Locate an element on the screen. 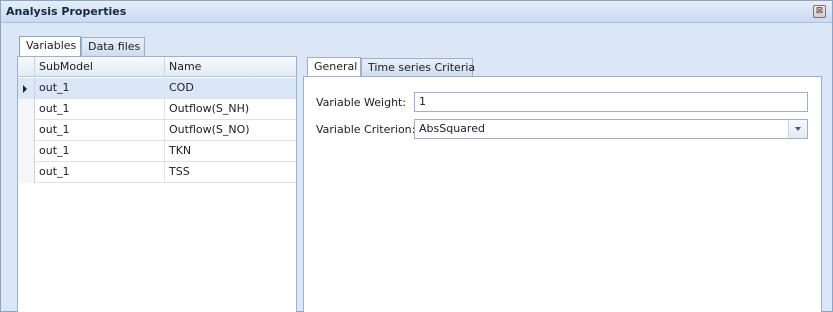 This screenshot has height=312, width=833. cell-name: Outflow(S_NH) is located at coordinates (230, 109).